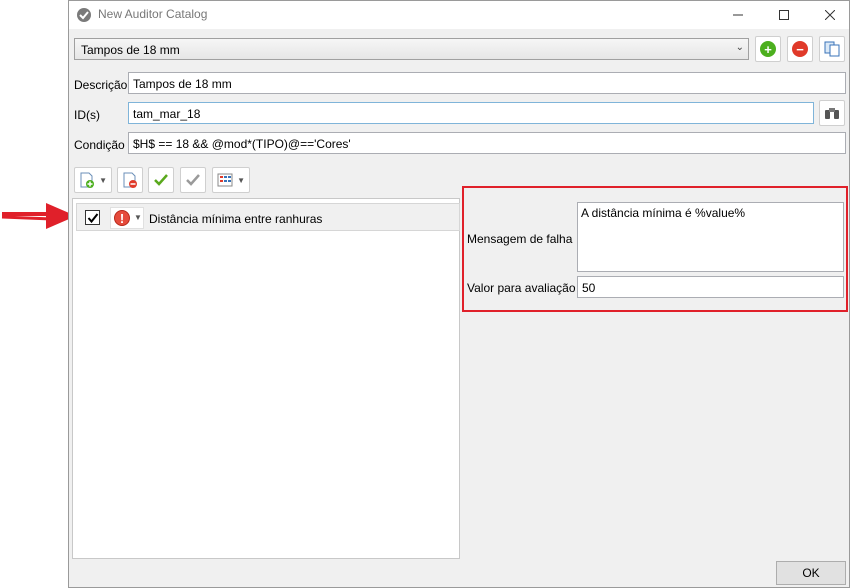 This screenshot has width=850, height=588. Describe the element at coordinates (225, 180) in the screenshot. I see `grid-icon` at that location.